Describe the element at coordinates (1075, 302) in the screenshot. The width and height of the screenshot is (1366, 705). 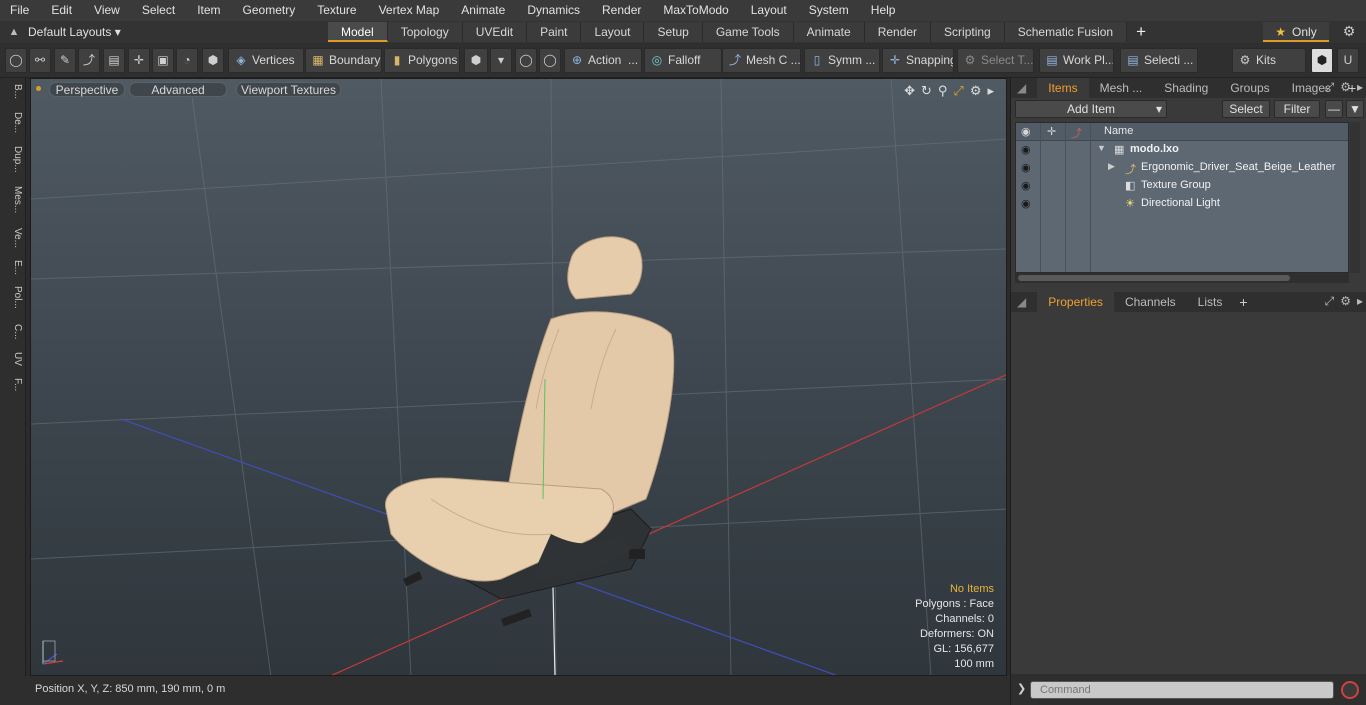
I see `tab-properties: Properties` at that location.